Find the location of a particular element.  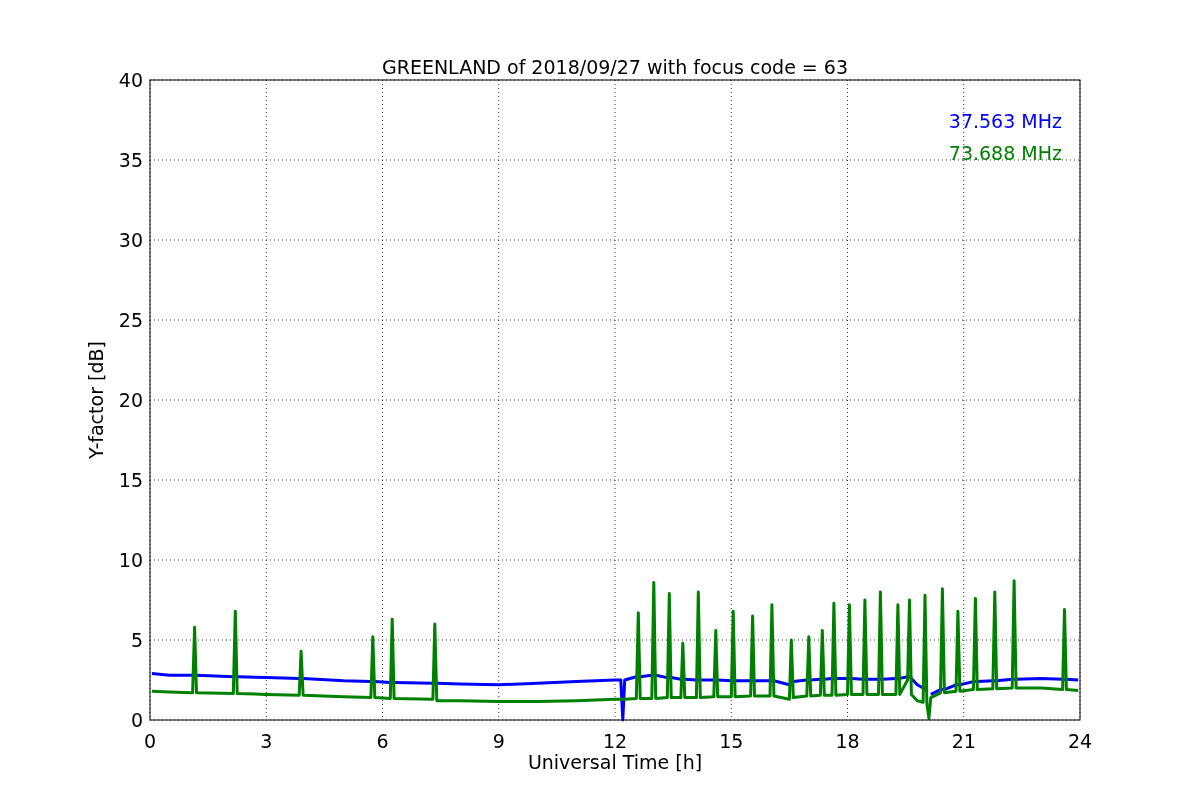

tick-label: 10 is located at coordinates (130, 560).